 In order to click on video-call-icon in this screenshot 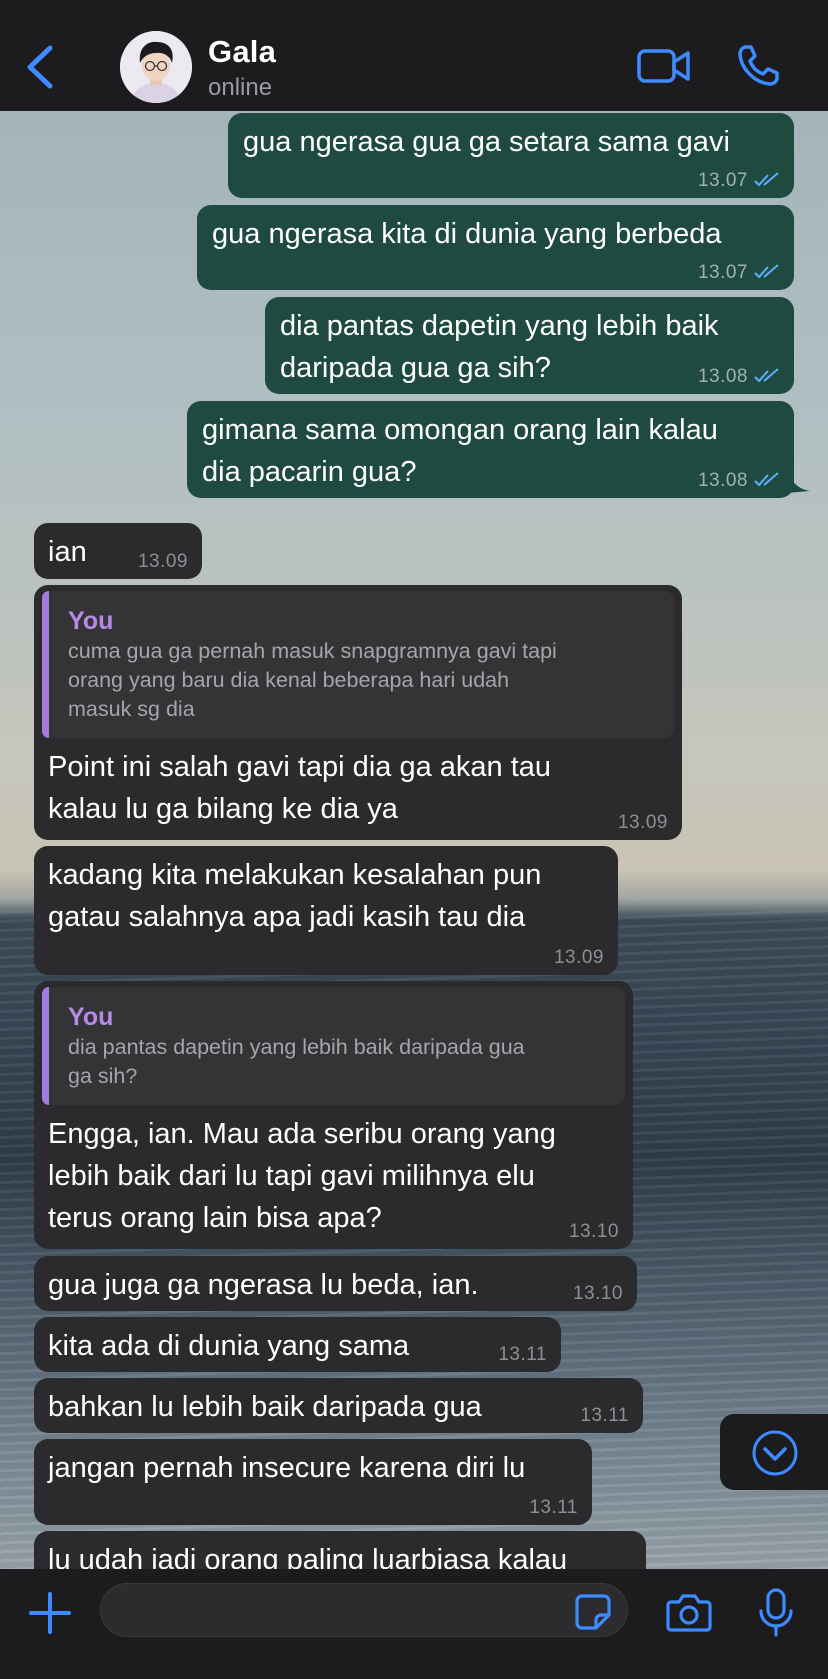, I will do `click(664, 66)`.